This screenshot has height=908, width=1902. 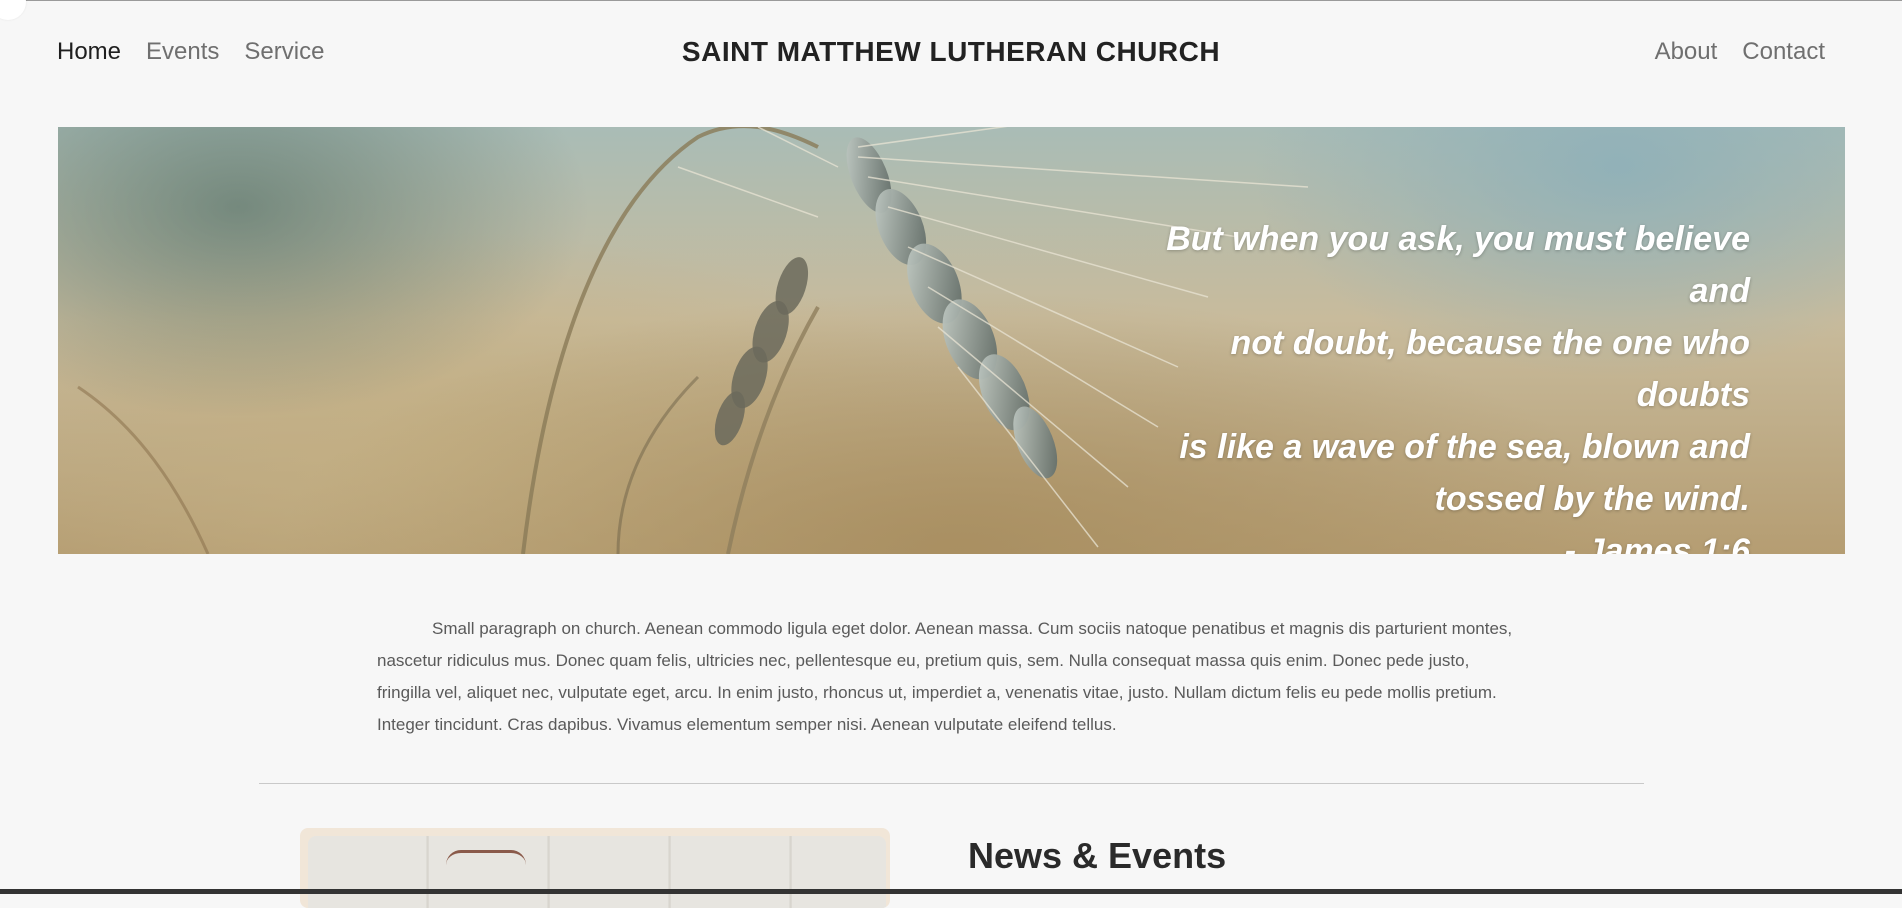 What do you see at coordinates (1490, 369) in the screenshot?
I see `quote-line-2: not doubt, because the one who doubts` at bounding box center [1490, 369].